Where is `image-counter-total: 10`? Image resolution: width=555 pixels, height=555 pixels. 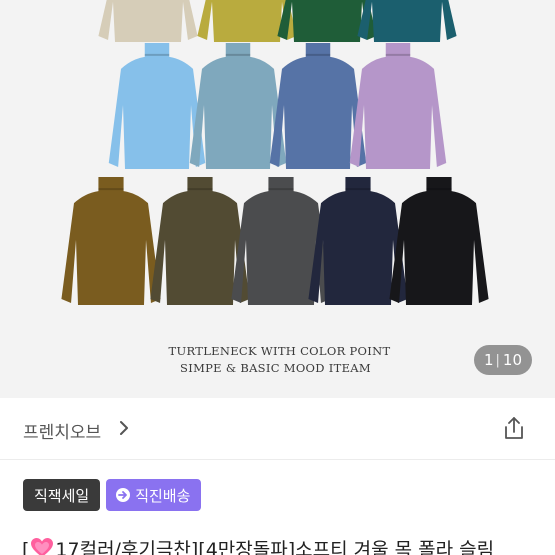 image-counter-total: 10 is located at coordinates (512, 360).